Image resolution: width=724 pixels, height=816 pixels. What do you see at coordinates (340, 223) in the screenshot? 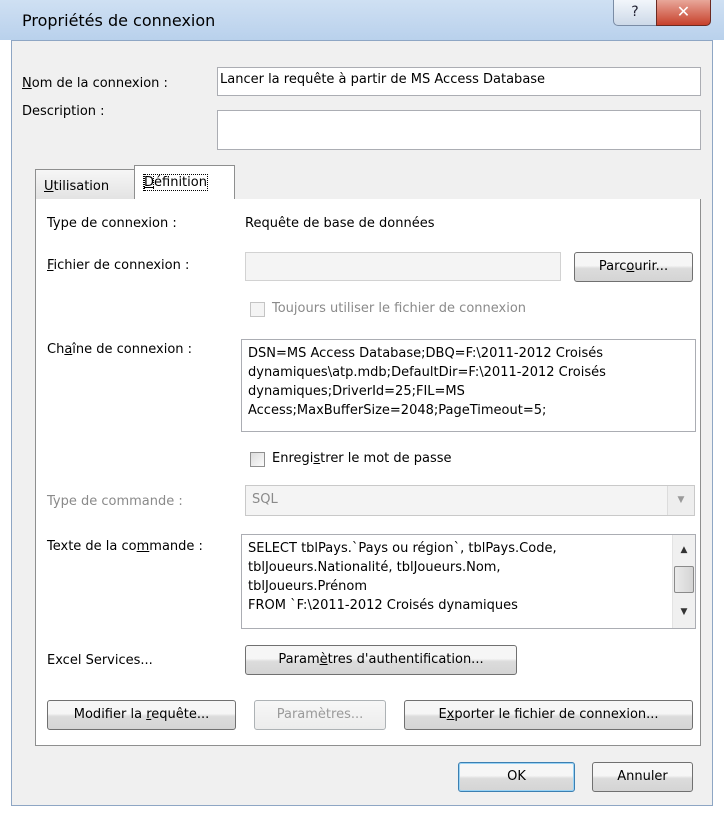
I see `connection-type-value: Requête de base de données` at bounding box center [340, 223].